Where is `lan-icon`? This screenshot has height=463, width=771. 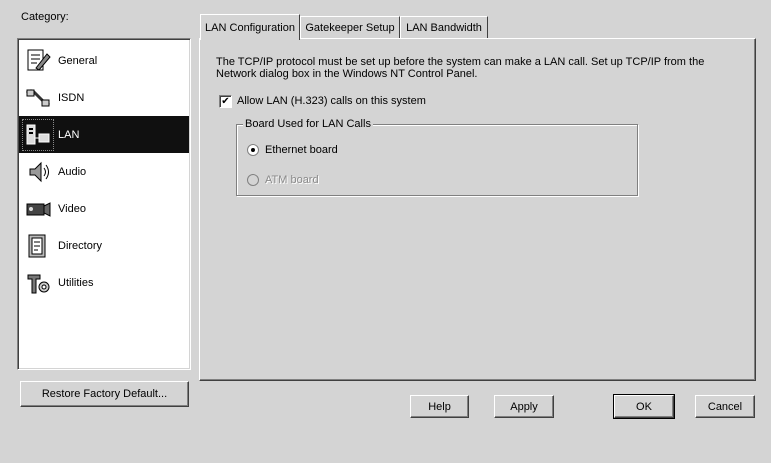 lan-icon is located at coordinates (38, 134).